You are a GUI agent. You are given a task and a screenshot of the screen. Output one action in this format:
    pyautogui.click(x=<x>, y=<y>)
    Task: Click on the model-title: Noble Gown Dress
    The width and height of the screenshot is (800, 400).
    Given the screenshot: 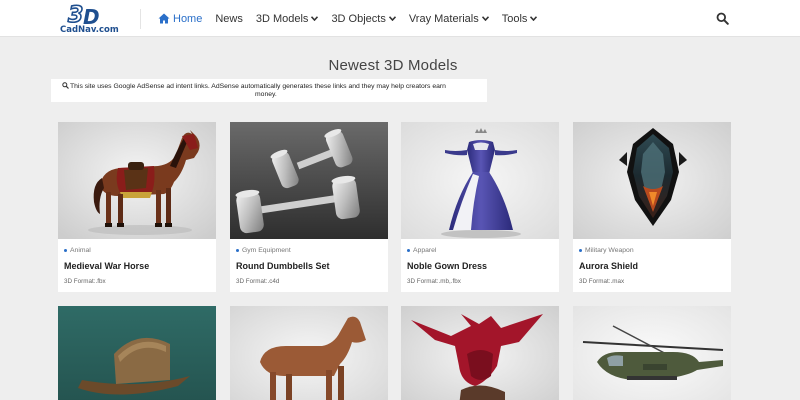 What is the action you would take?
    pyautogui.click(x=447, y=266)
    